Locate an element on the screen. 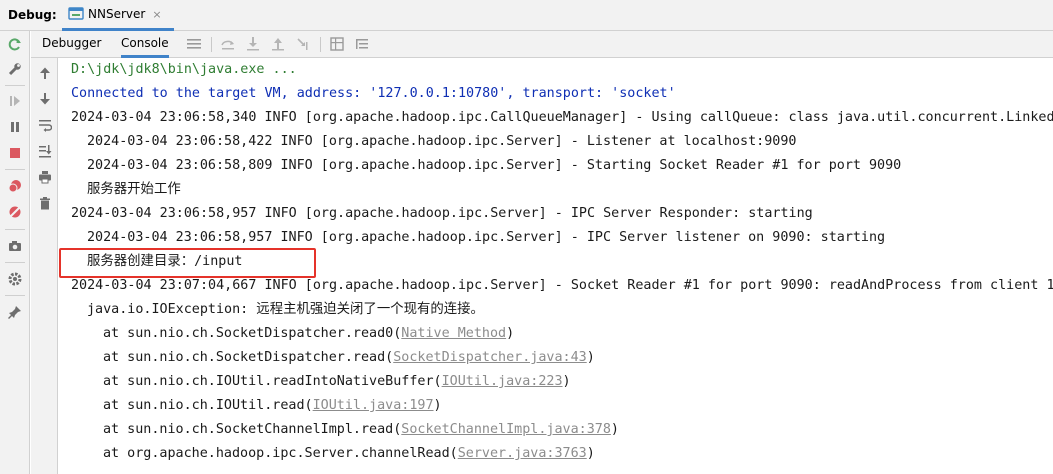 The width and height of the screenshot is (1053, 474). soft-wrap-icon is located at coordinates (45, 125).